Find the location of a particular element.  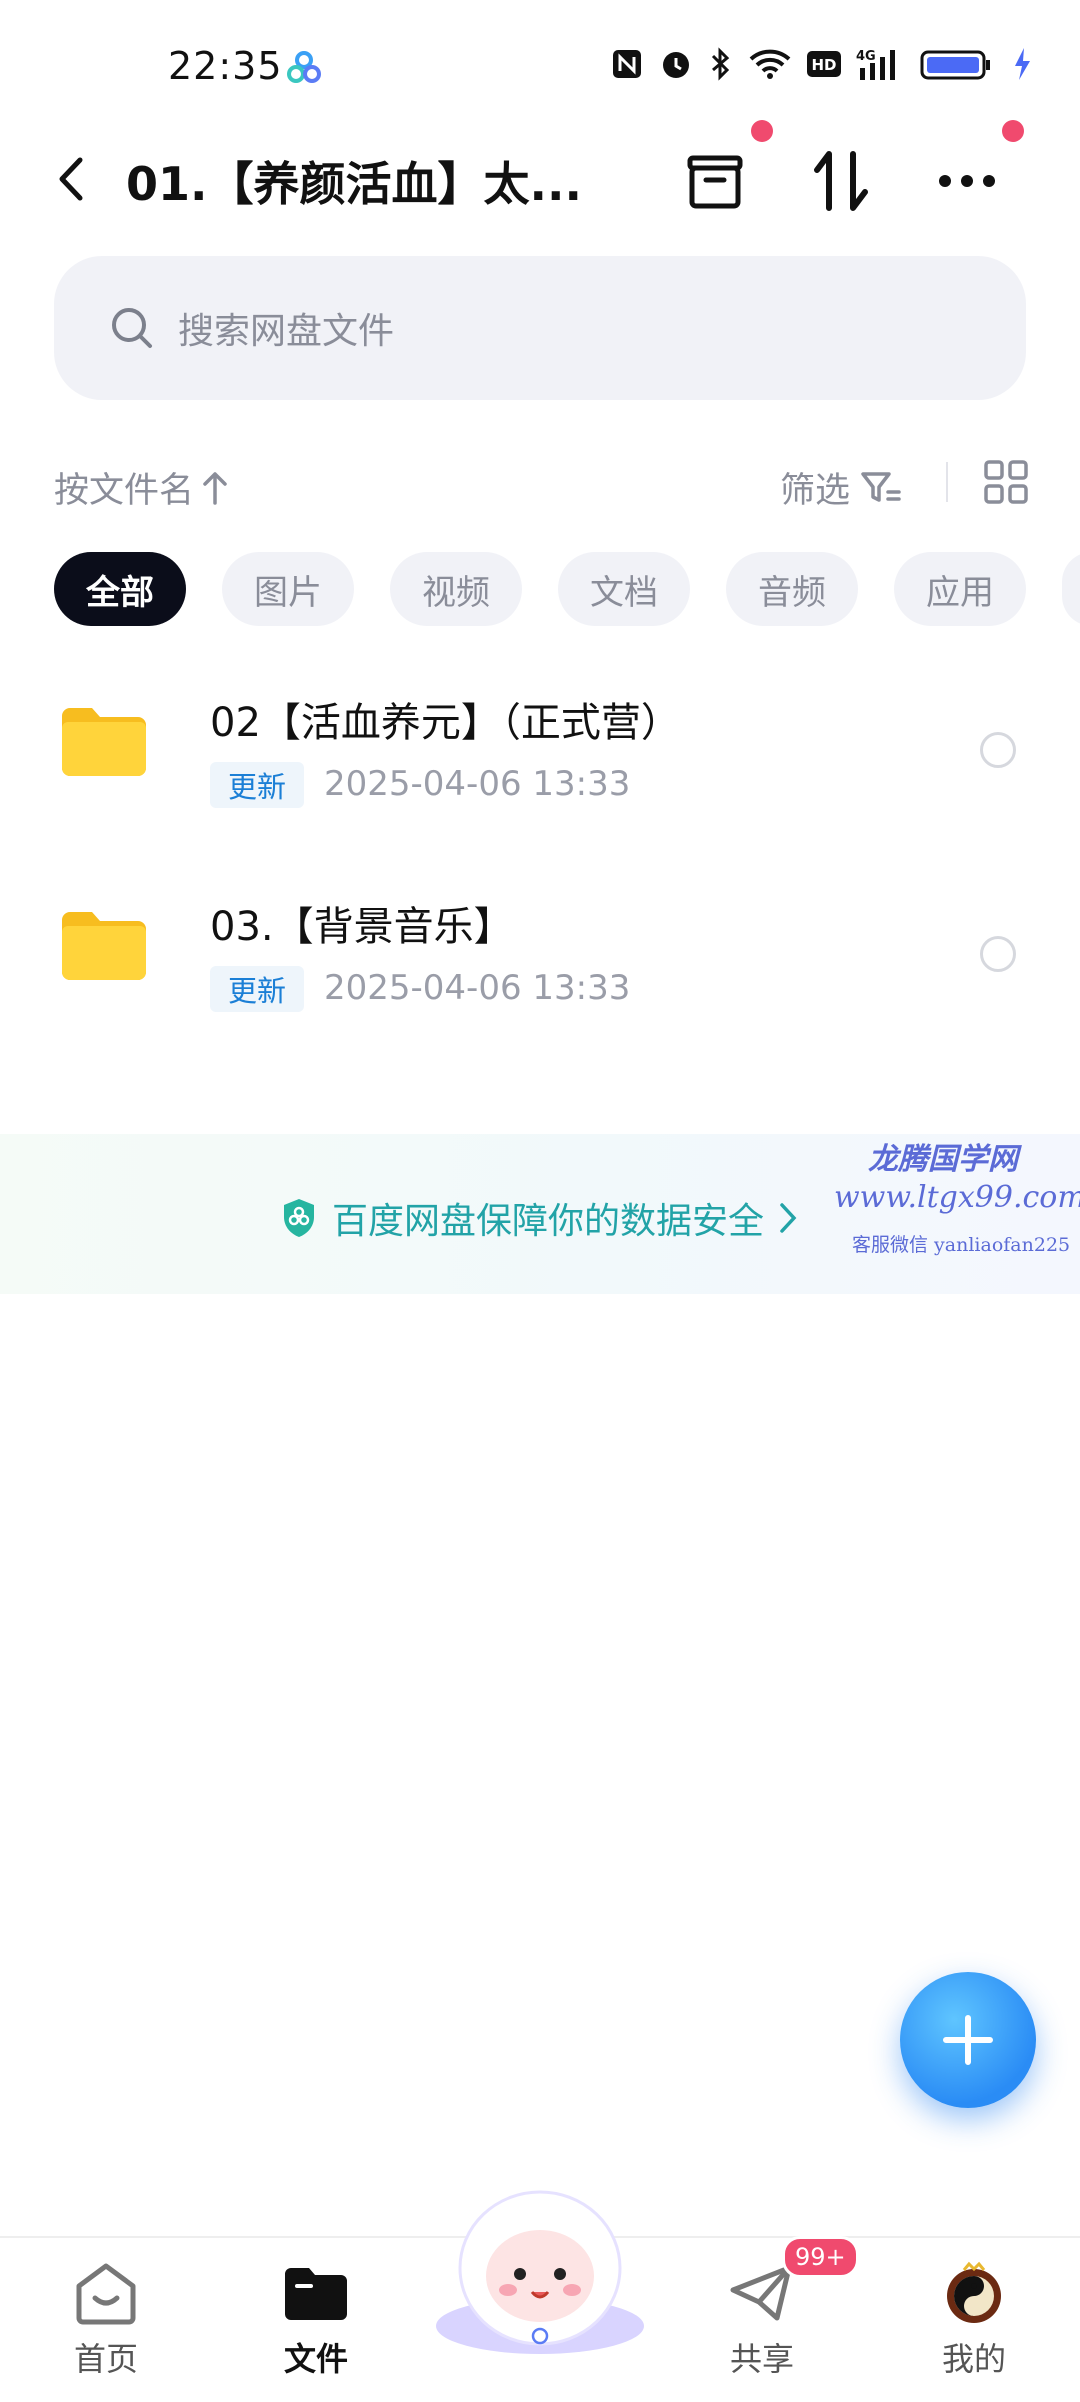

avatar is located at coordinates (974, 2292).